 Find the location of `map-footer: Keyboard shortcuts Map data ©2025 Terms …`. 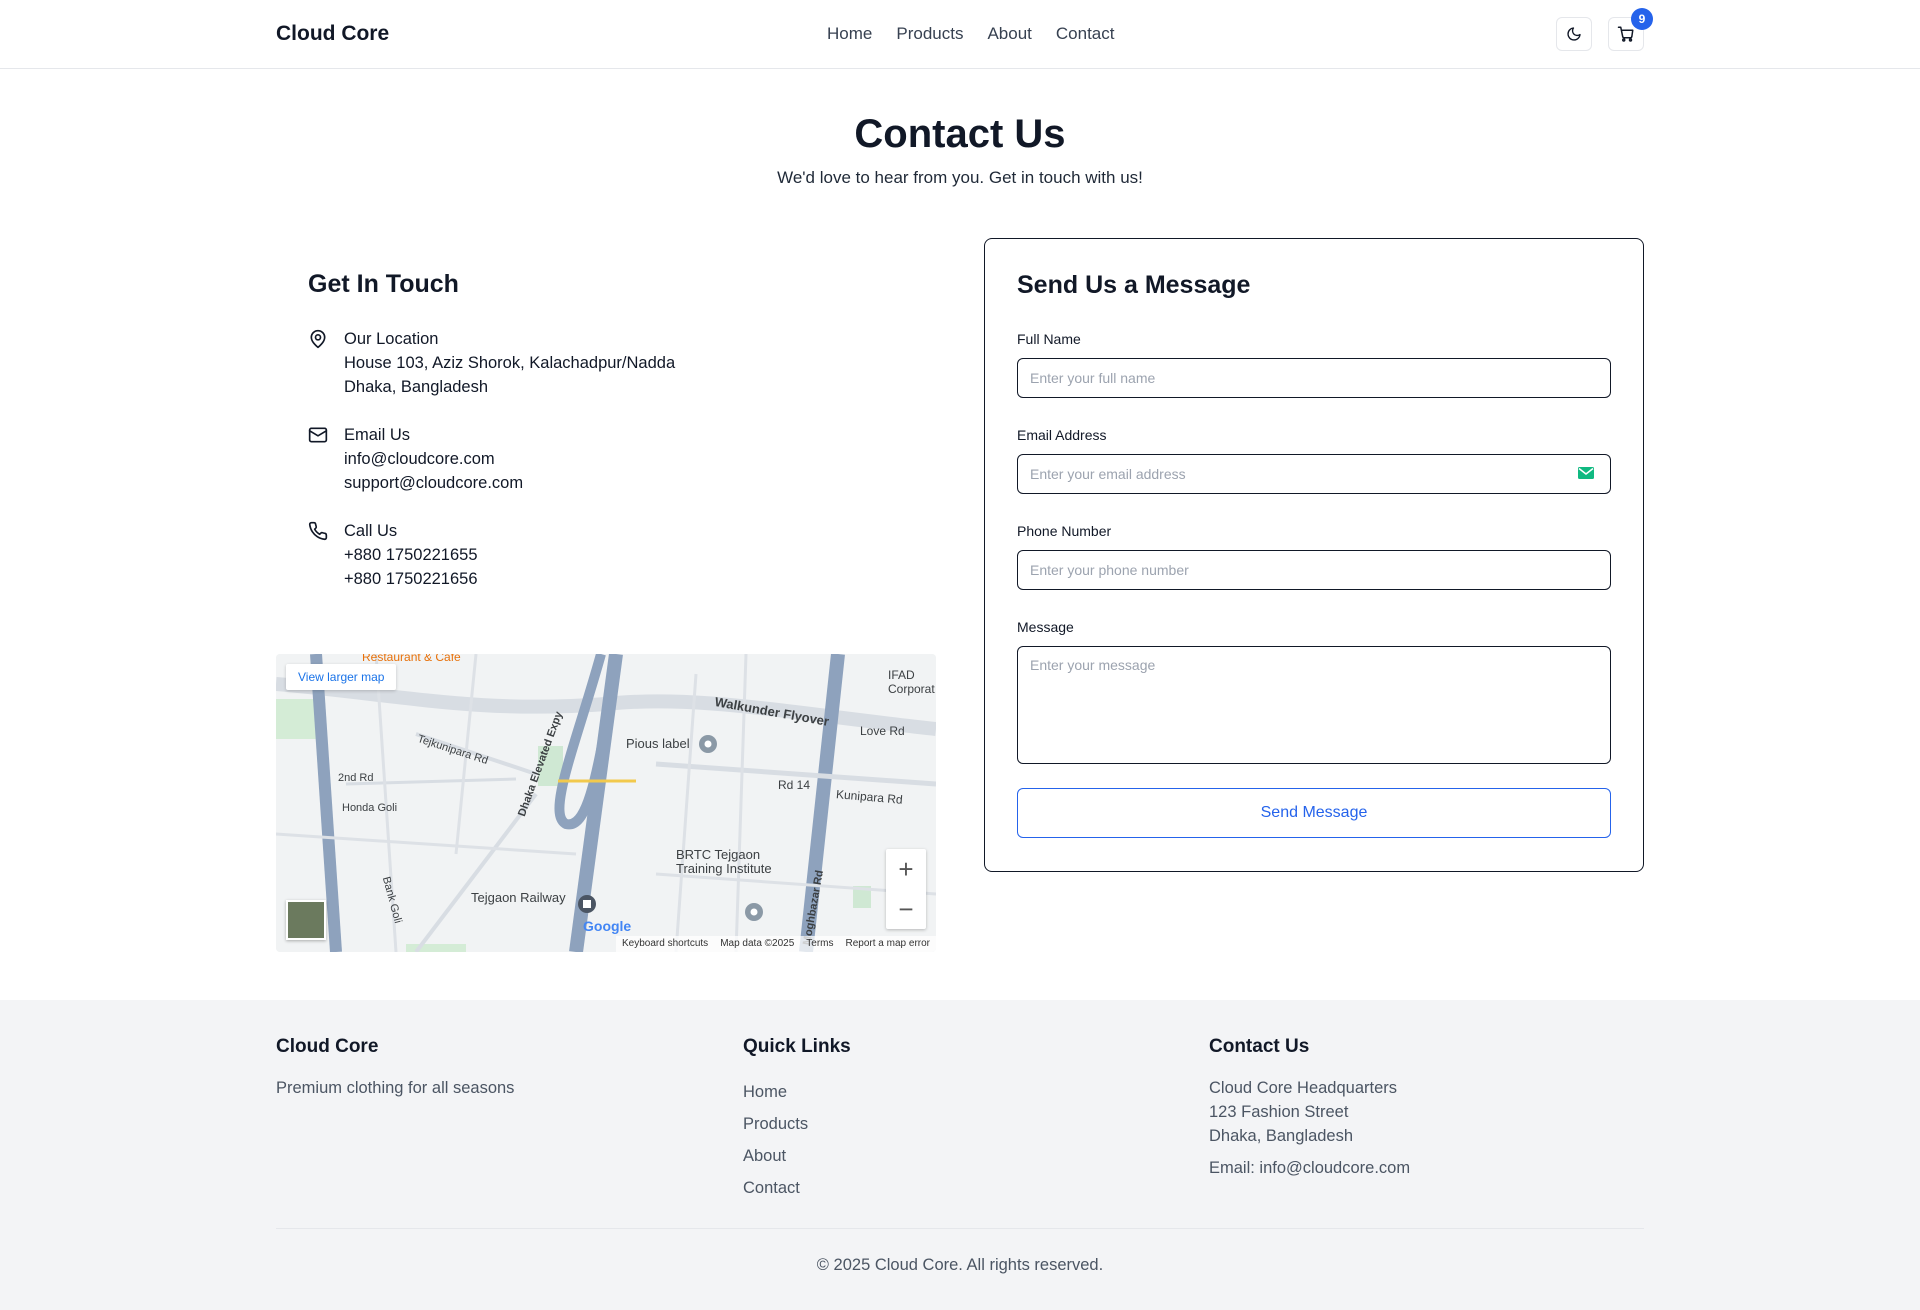

map-footer: Keyboard shortcuts Map data ©2025 Terms … is located at coordinates (776, 944).